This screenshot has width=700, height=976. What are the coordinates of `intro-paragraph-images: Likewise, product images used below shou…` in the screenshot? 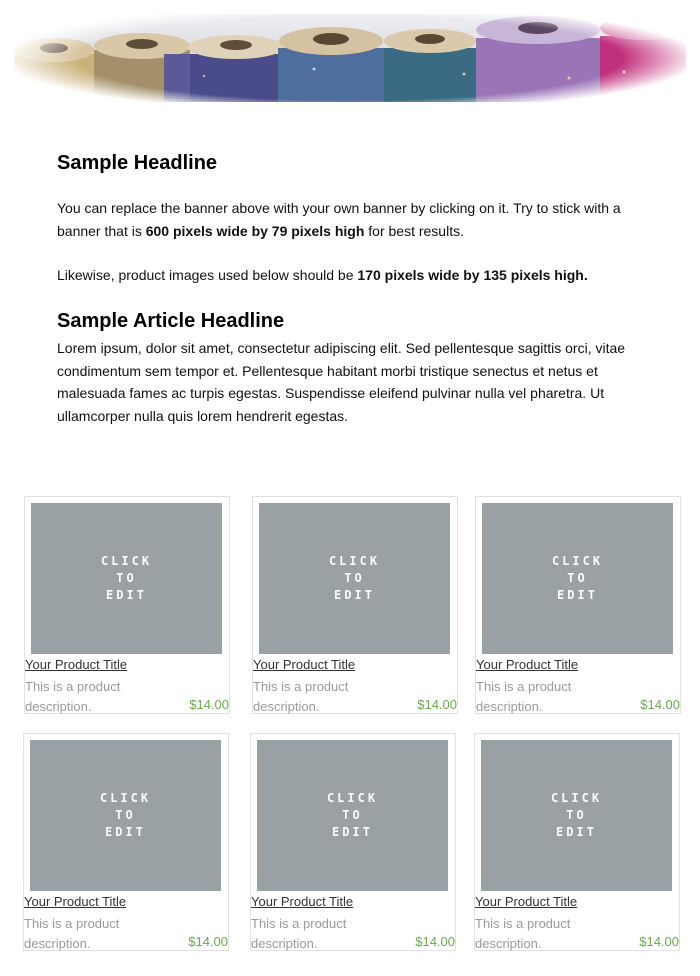 It's located at (352, 275).